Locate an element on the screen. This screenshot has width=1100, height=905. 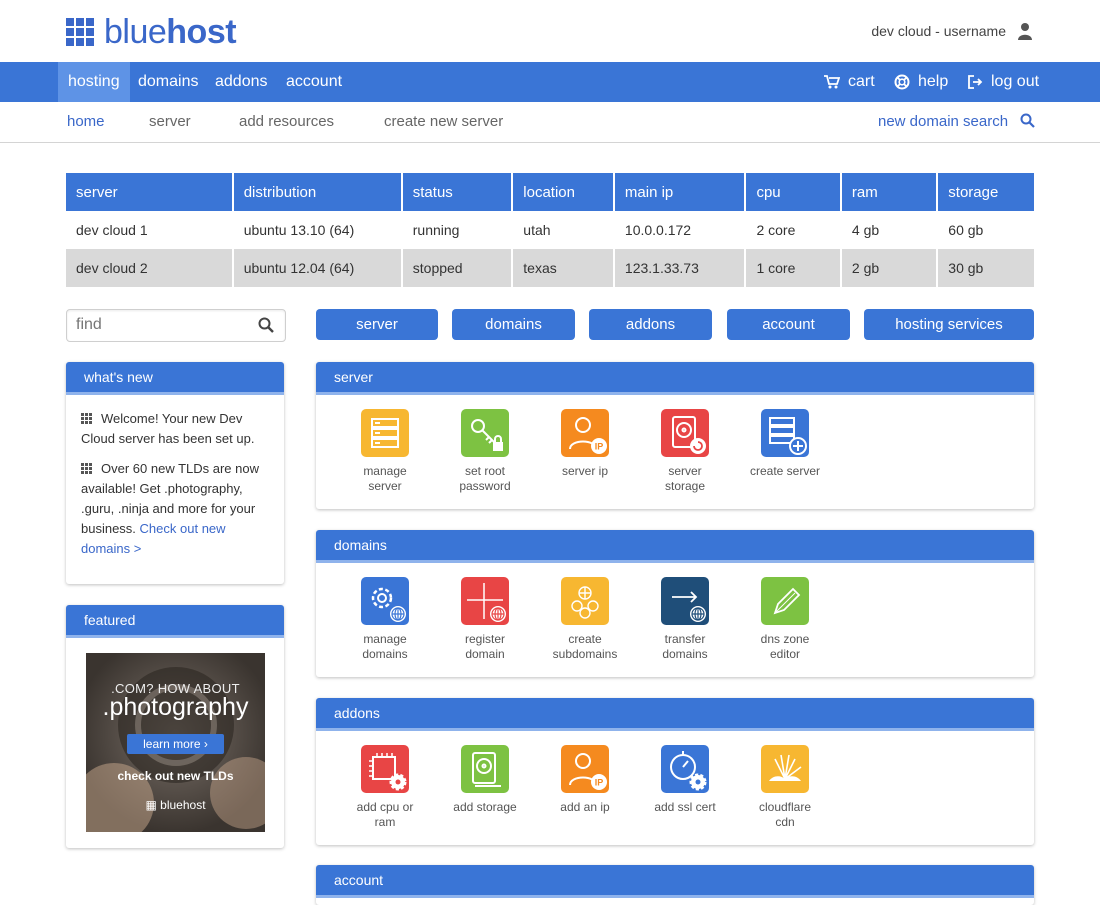
tile-dns-zone-editor: dns zone editor is located at coordinates (785, 619).